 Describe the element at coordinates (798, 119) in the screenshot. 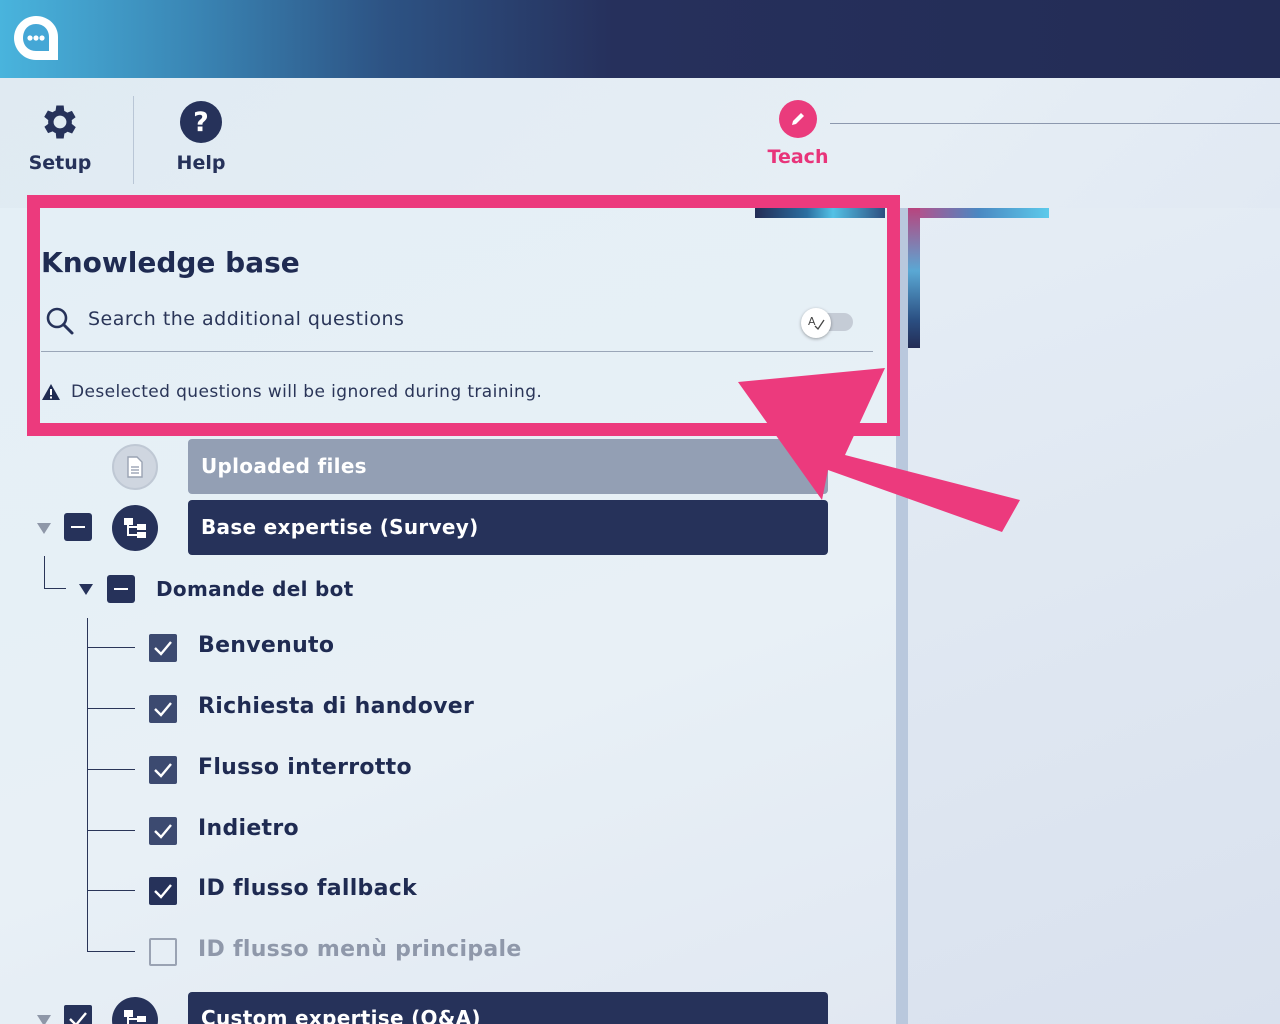

I see `pencil-icon` at that location.